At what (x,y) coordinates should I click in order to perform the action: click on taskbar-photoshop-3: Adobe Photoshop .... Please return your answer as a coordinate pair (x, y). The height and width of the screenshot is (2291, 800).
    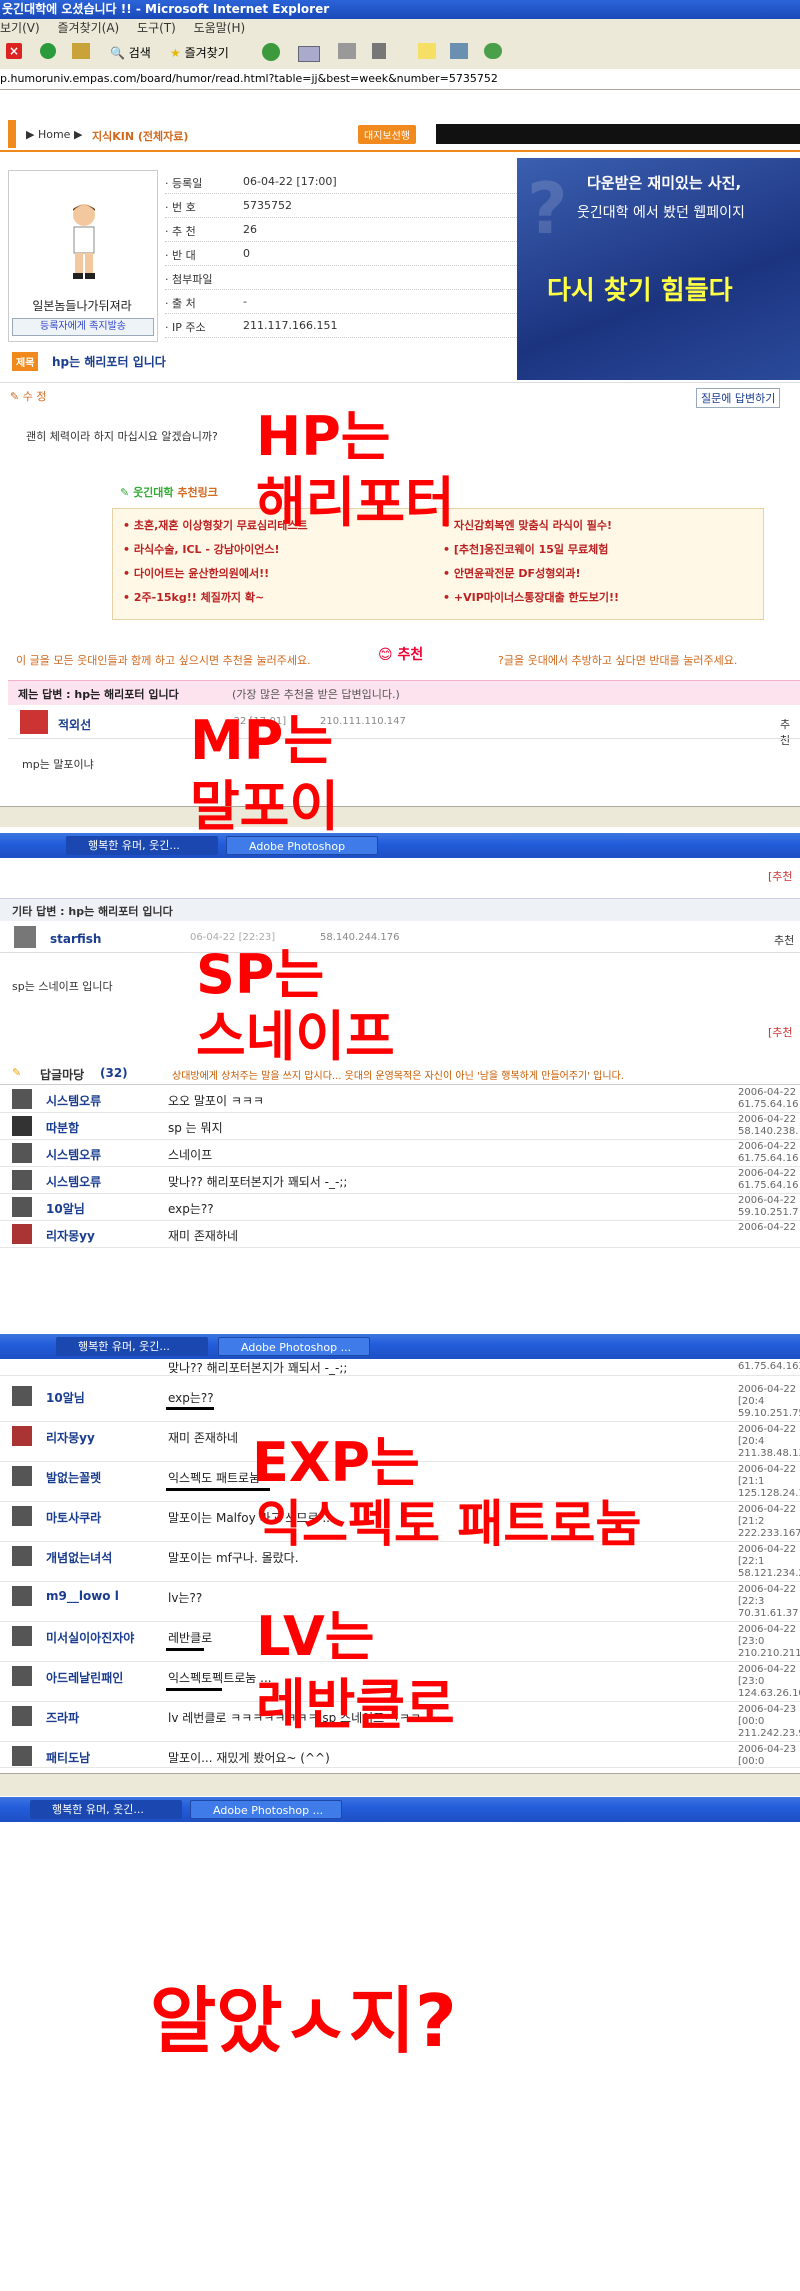
    Looking at the image, I should click on (266, 1809).